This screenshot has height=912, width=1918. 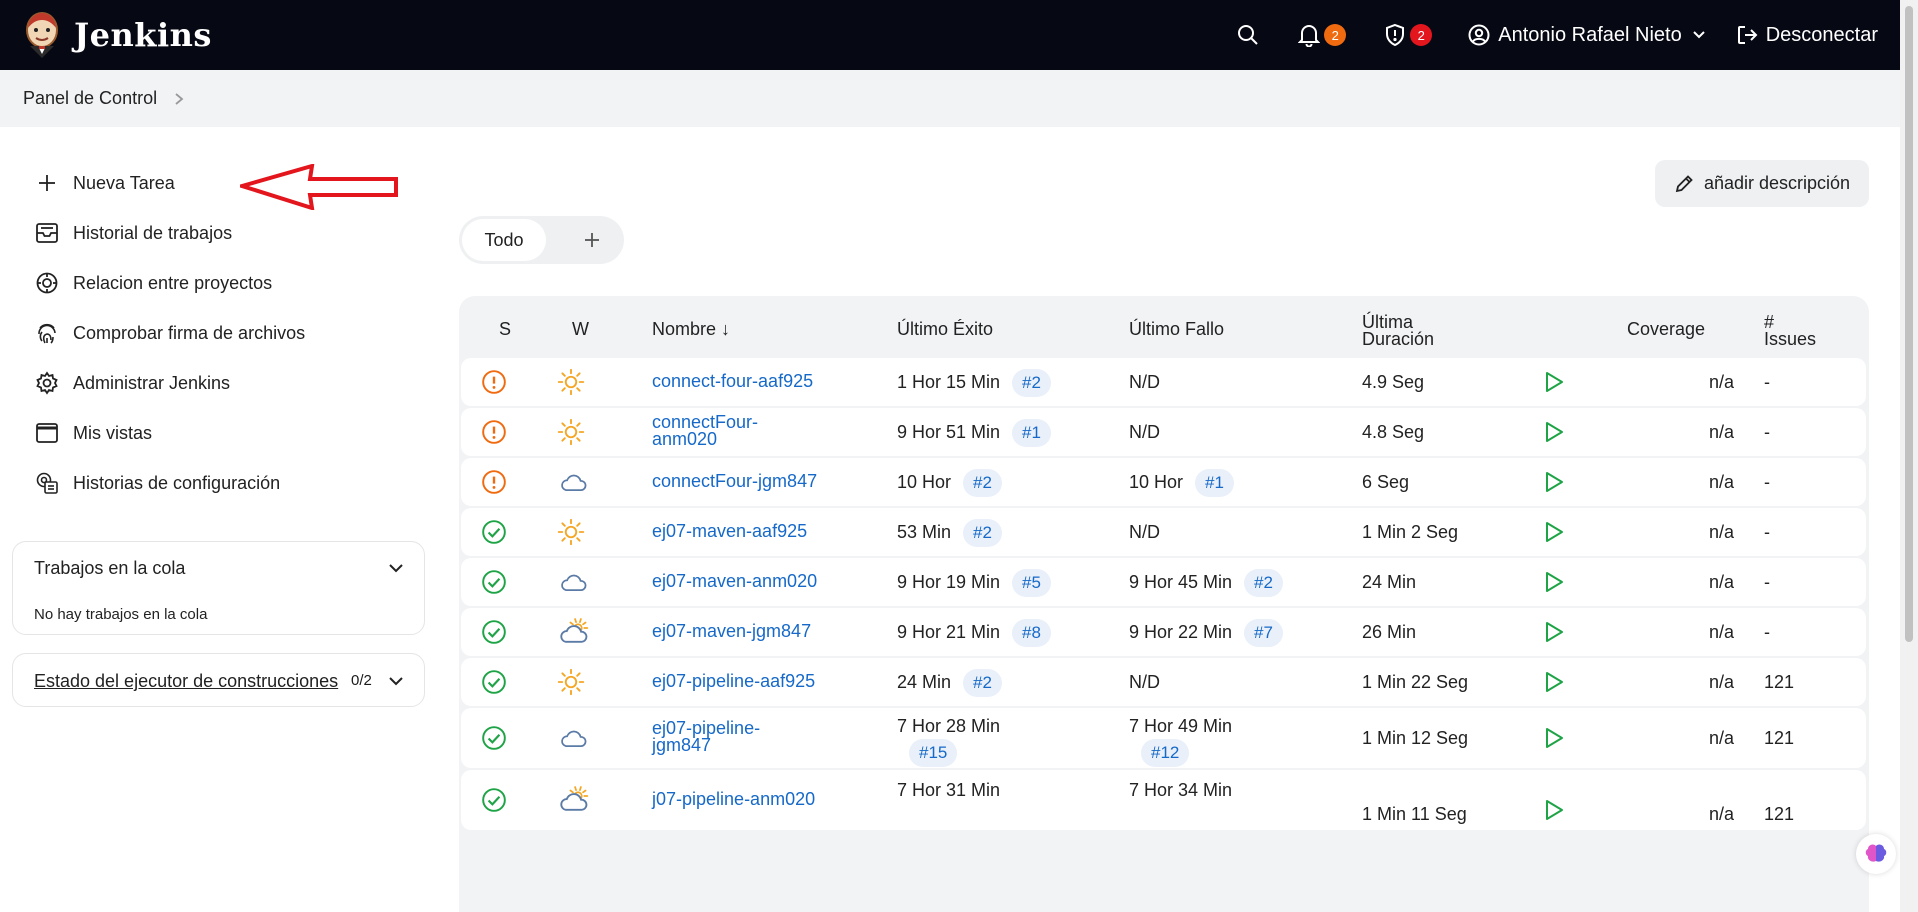 I want to click on security-button: 2, so click(x=1408, y=35).